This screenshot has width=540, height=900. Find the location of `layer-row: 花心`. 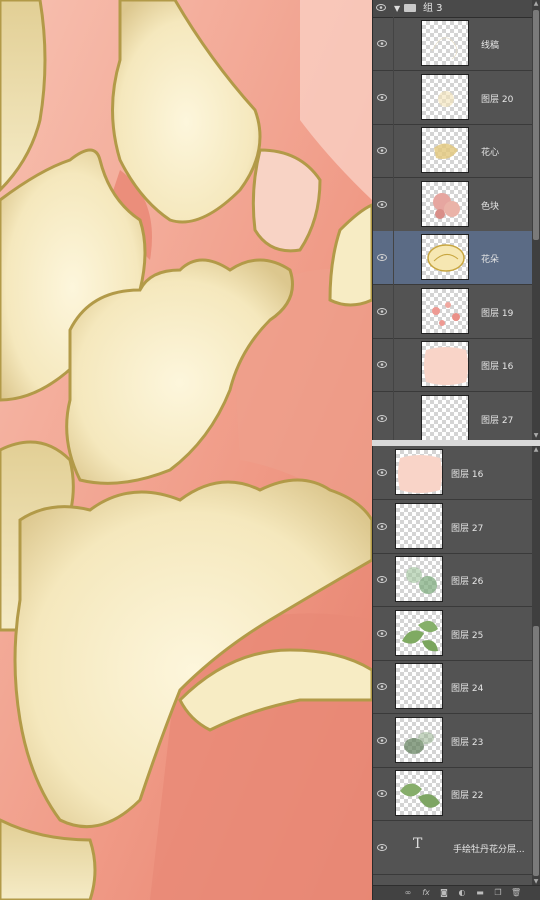

layer-row: 花心 is located at coordinates (453, 151).